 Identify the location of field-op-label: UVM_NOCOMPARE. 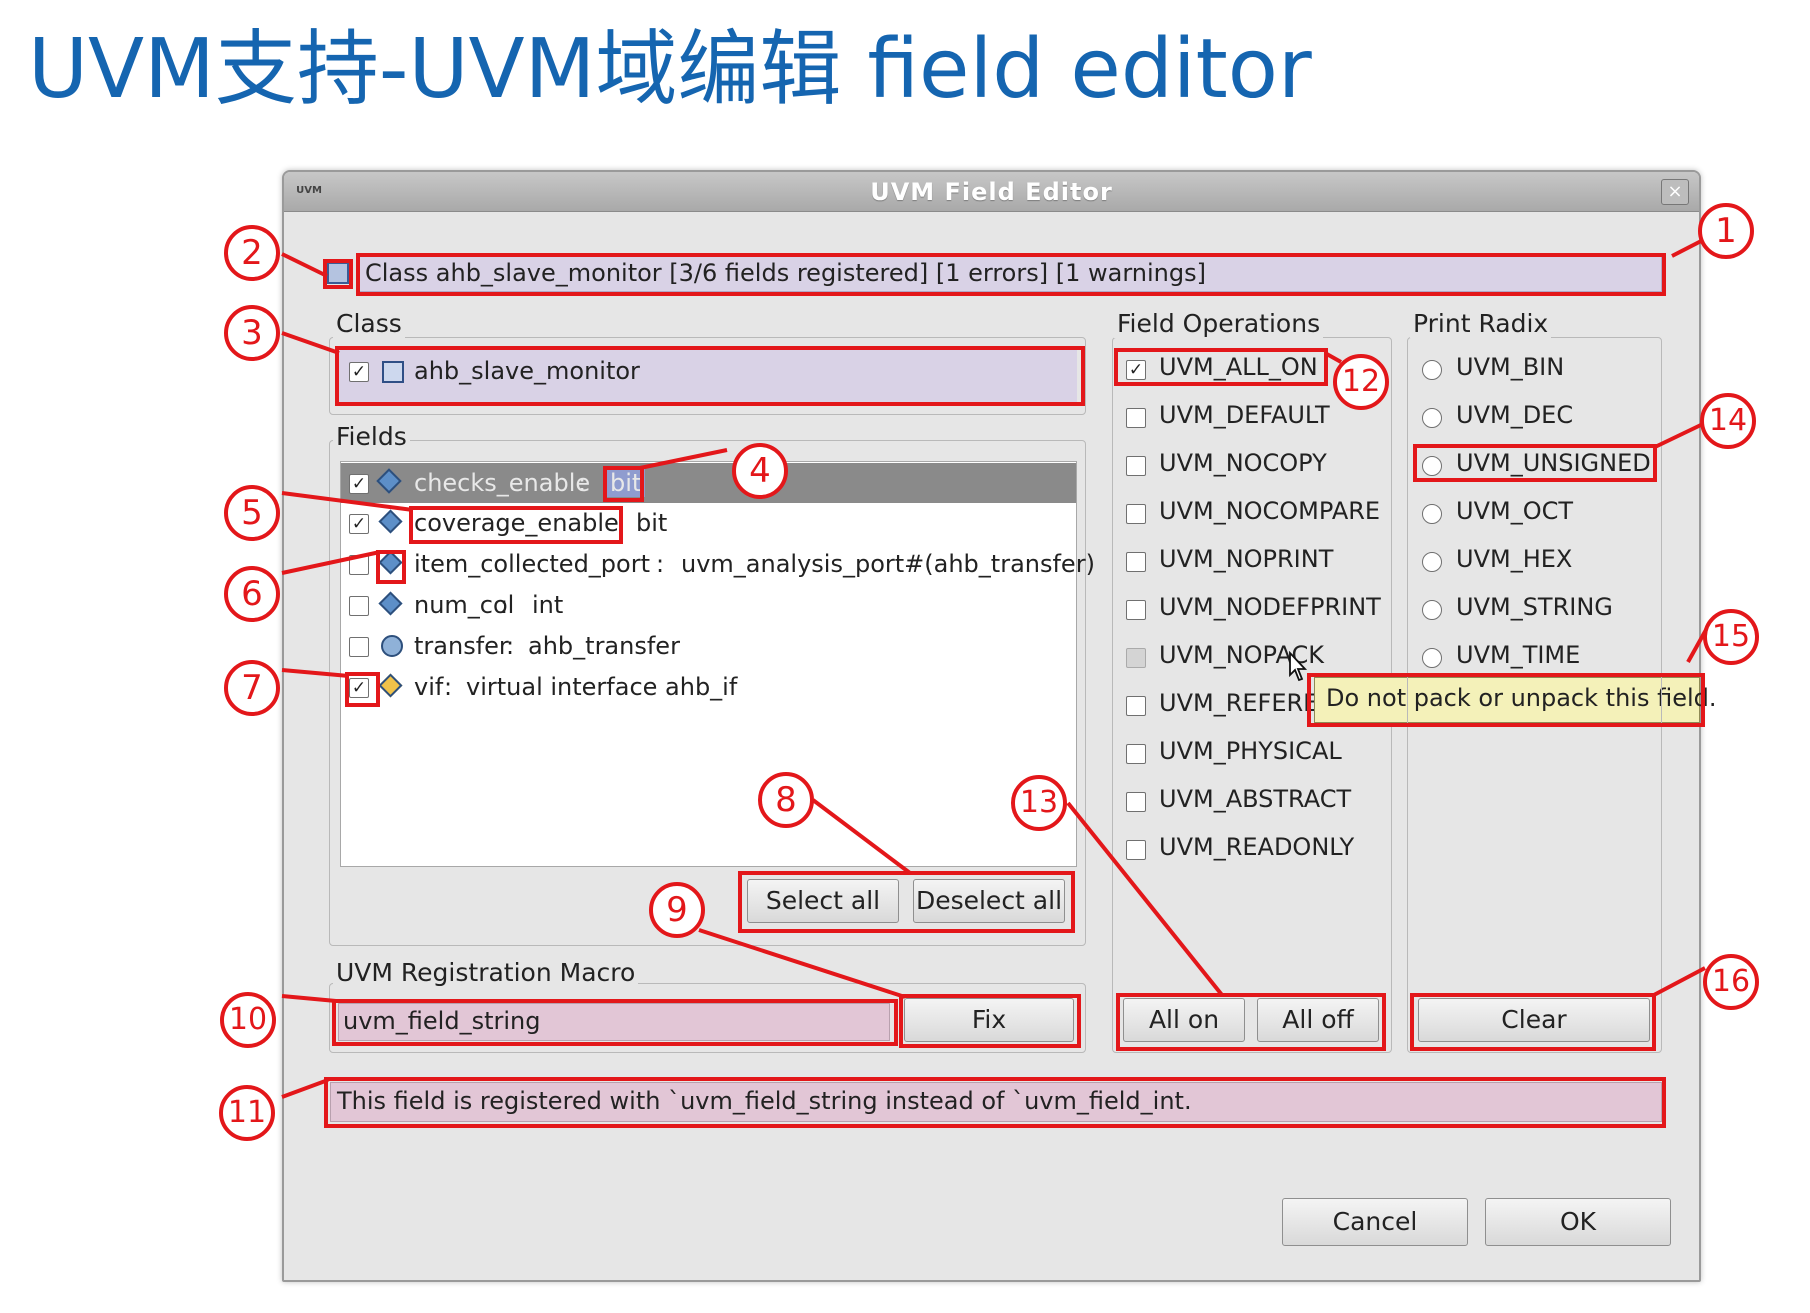
(1270, 511).